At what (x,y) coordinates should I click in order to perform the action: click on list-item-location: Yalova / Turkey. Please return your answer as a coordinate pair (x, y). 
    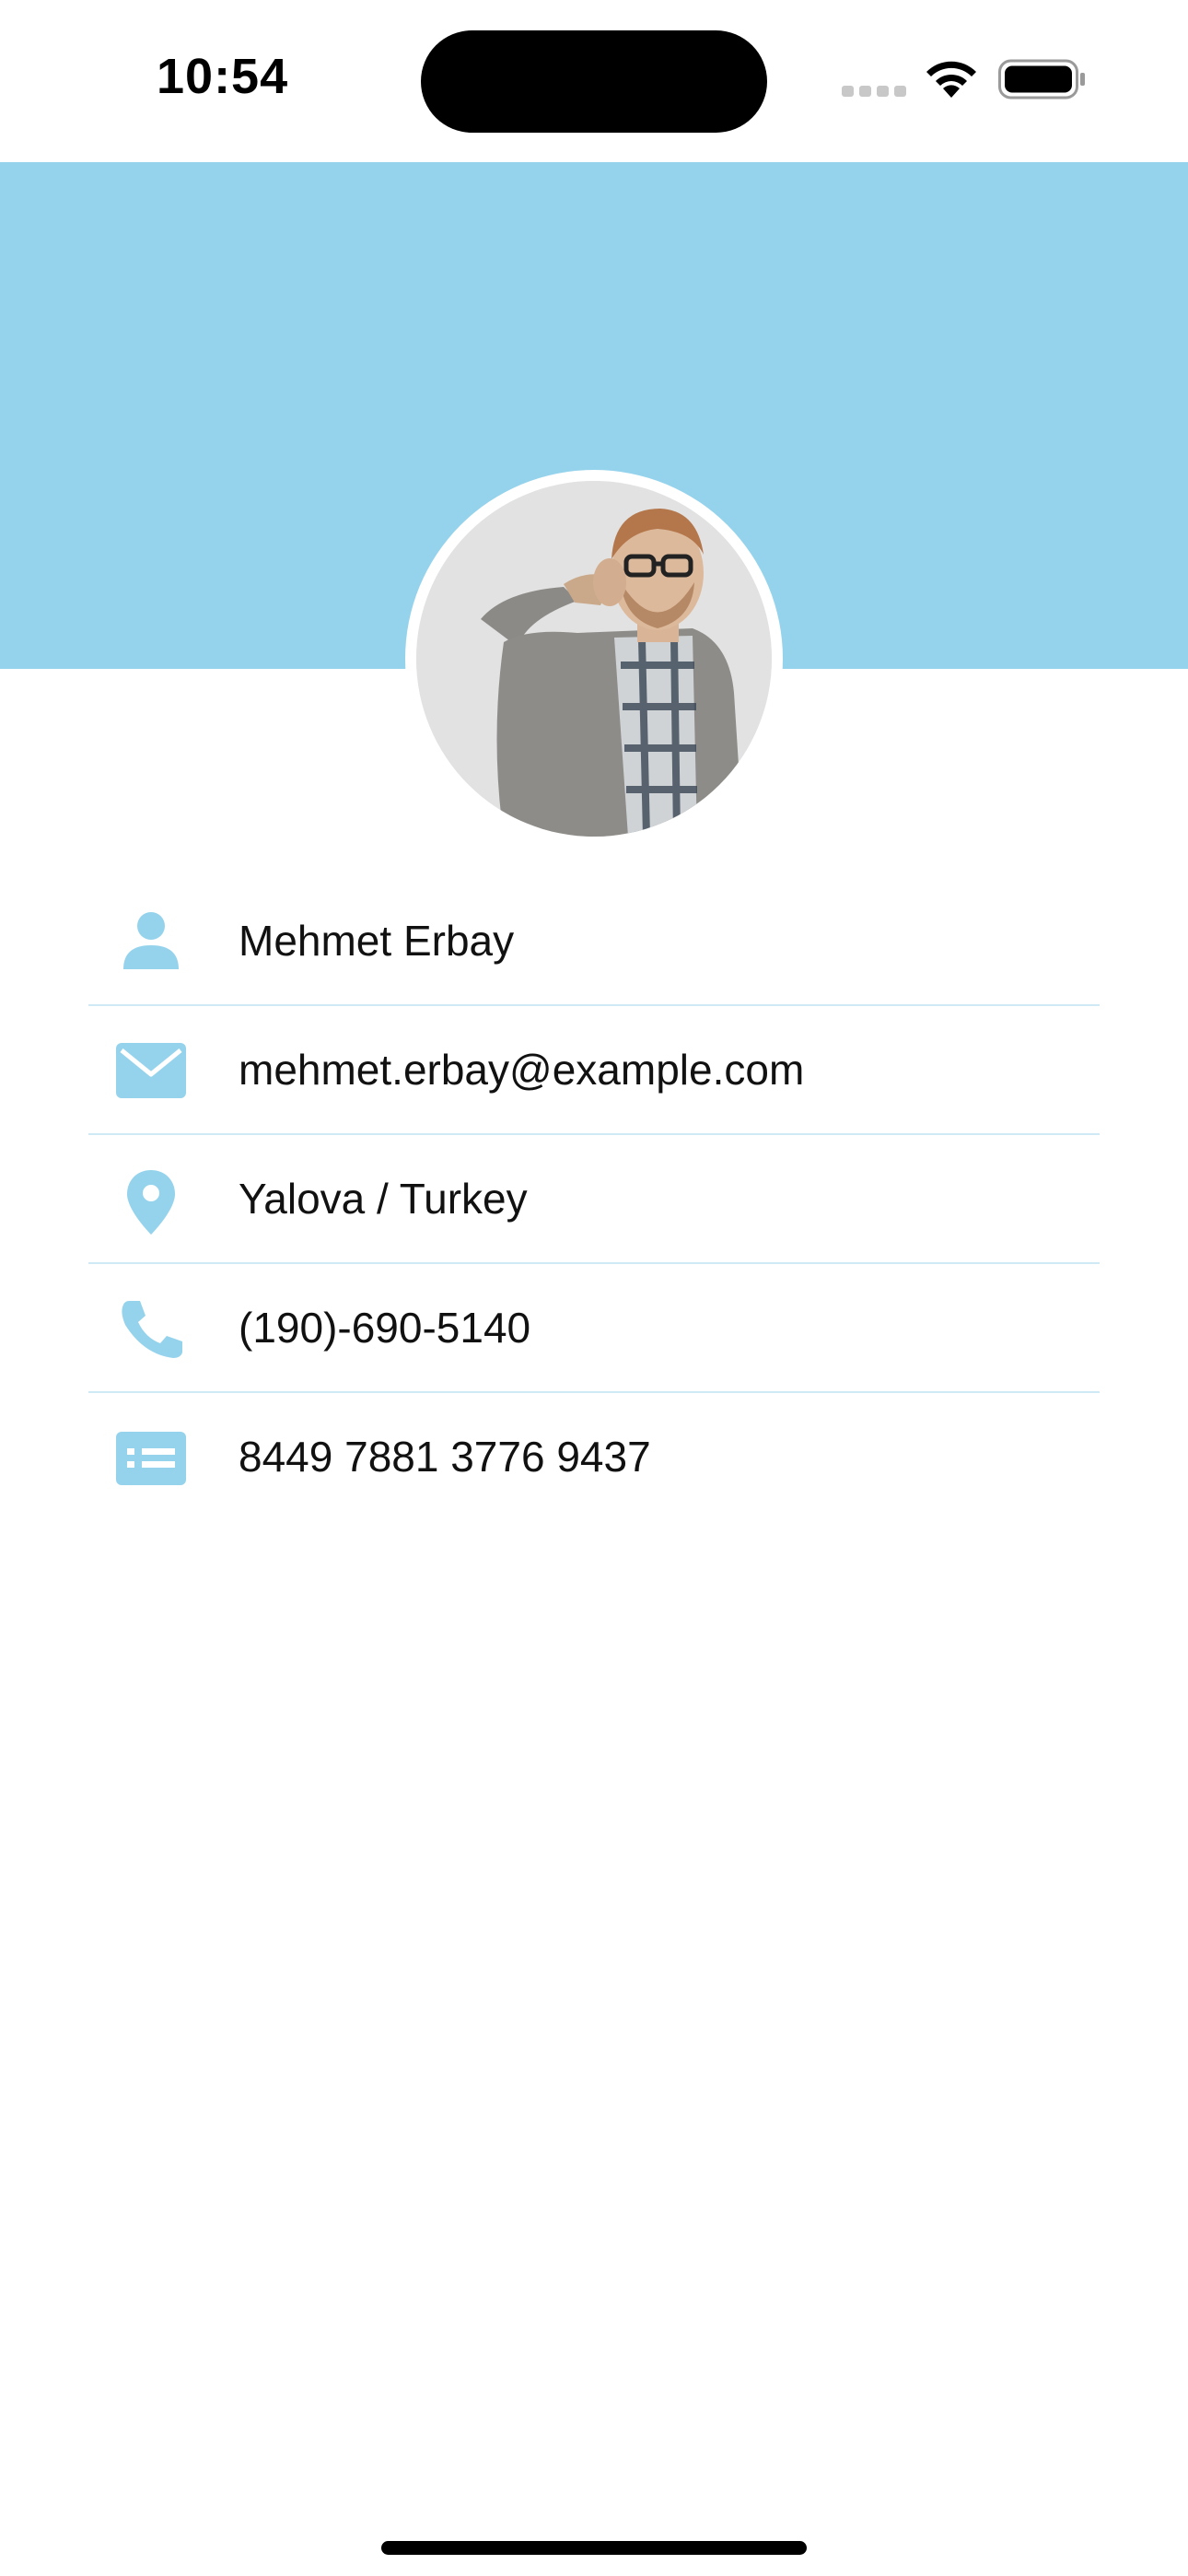
    Looking at the image, I should click on (594, 1199).